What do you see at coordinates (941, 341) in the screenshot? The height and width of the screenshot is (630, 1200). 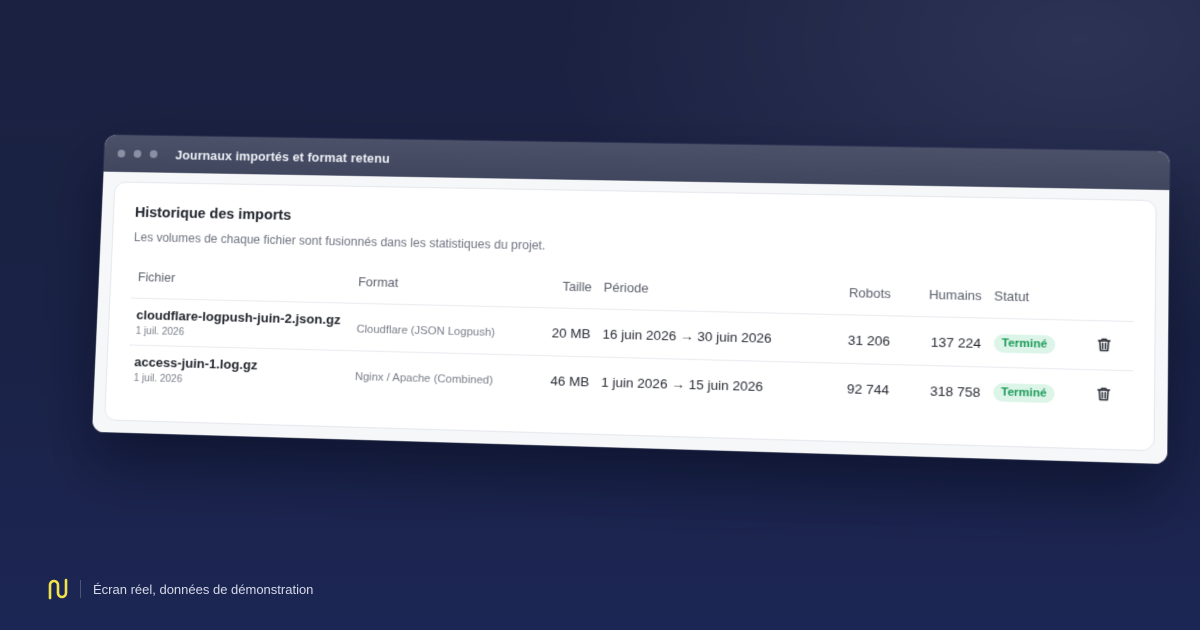 I see `cell-humans: 137 224` at bounding box center [941, 341].